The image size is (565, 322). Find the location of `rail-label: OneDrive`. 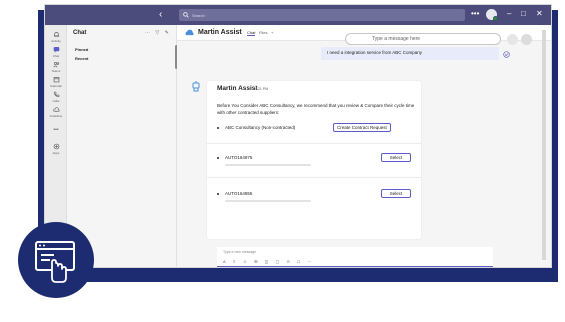

rail-label: OneDrive is located at coordinates (56, 116).